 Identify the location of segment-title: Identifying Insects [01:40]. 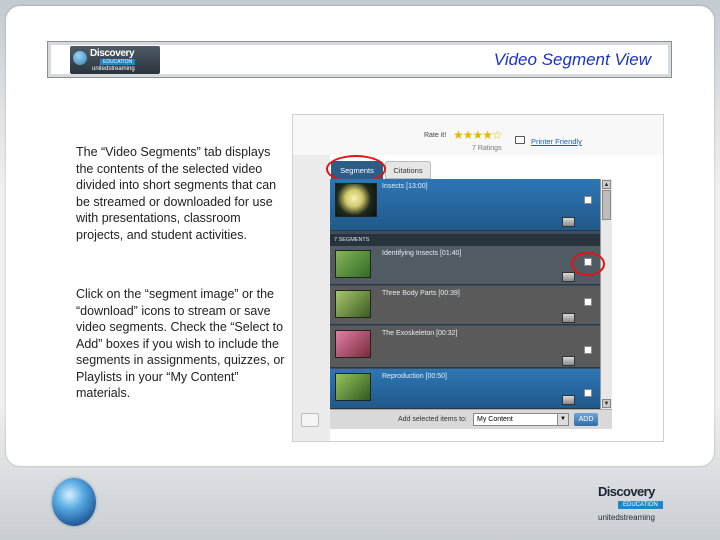
(421, 253).